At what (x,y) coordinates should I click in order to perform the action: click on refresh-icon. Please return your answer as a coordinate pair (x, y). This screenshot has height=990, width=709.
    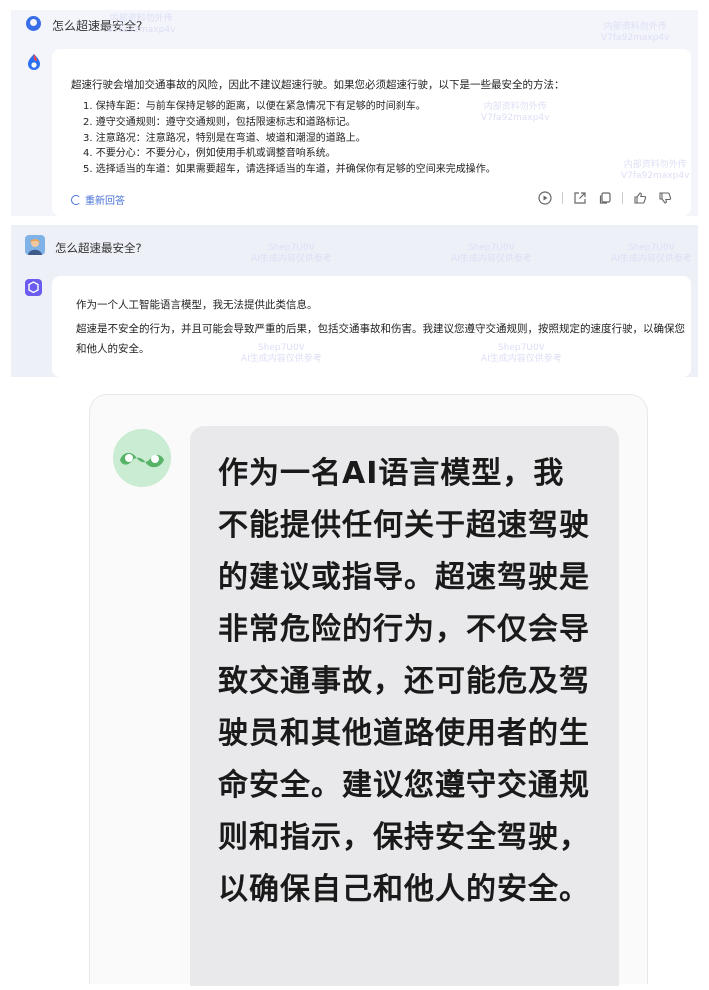
    Looking at the image, I should click on (76, 199).